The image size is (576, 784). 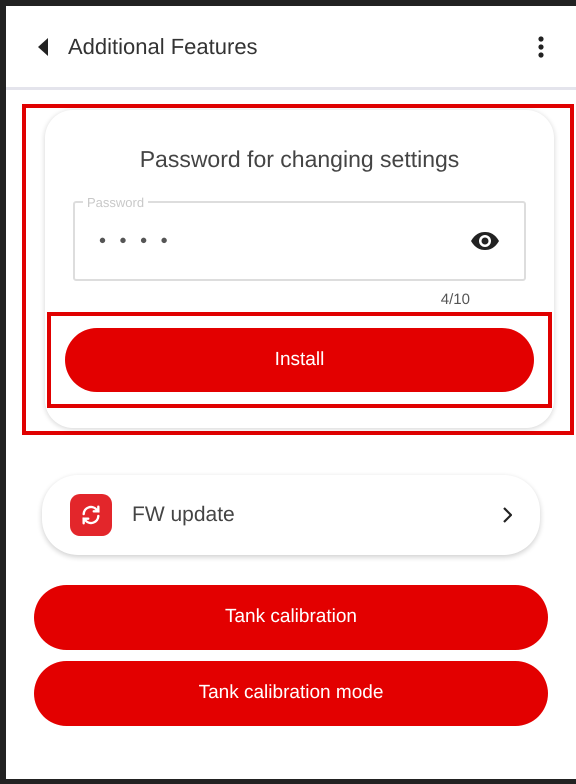 What do you see at coordinates (299, 159) in the screenshot?
I see `card-title: Password for changing settings` at bounding box center [299, 159].